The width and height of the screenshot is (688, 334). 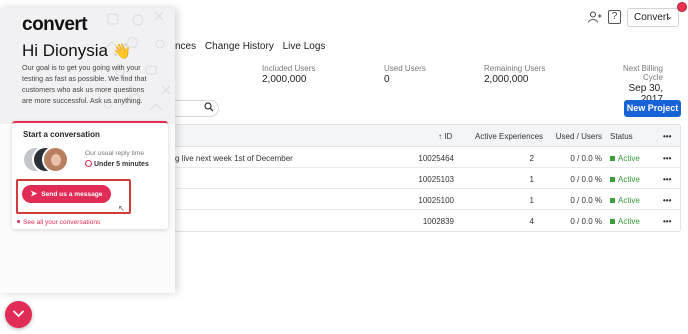 I want to click on chevron-down-icon, so click(x=18, y=314).